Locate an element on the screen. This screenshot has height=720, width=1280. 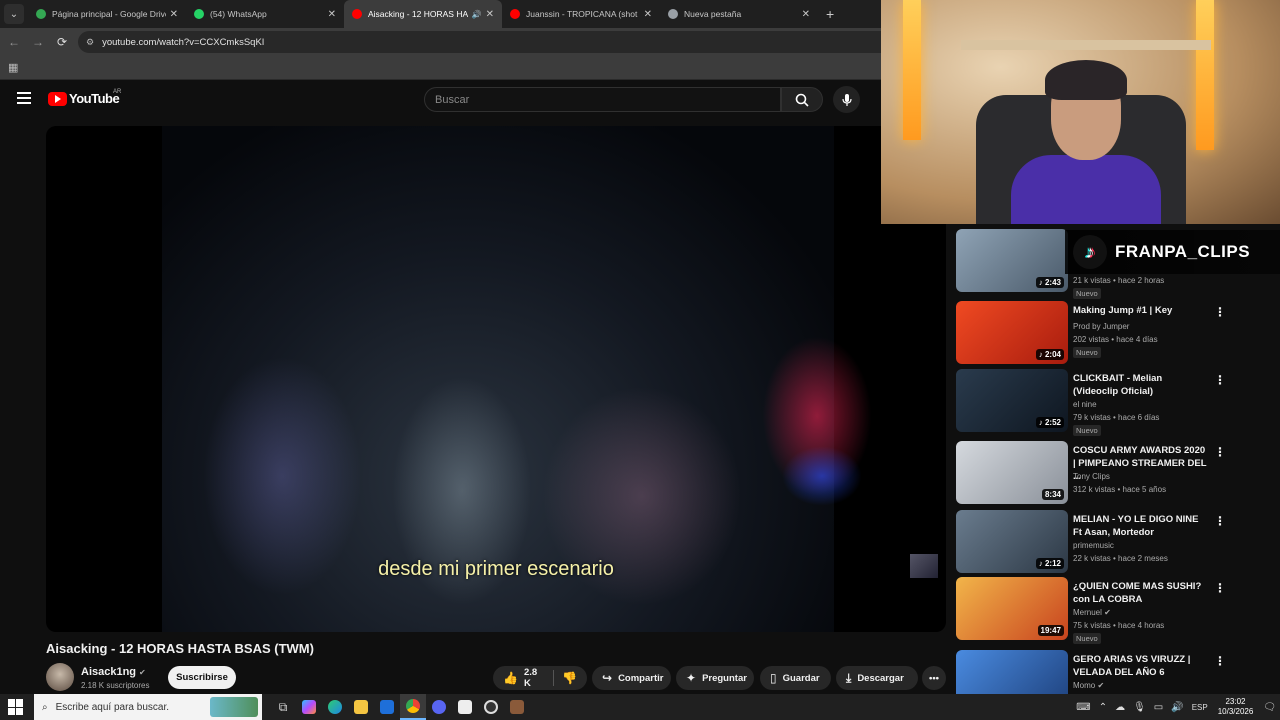
sparkle-icon: ✦ is located at coordinates (691, 678).